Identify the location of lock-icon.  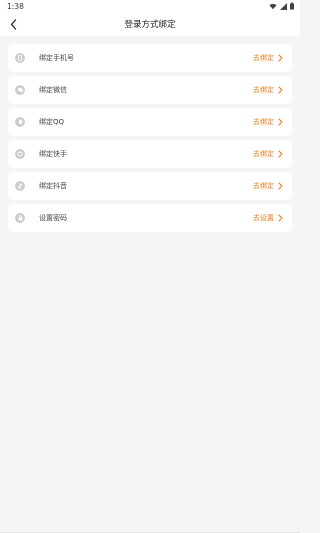
(20, 218).